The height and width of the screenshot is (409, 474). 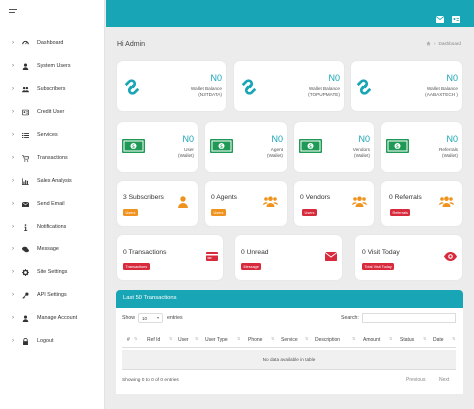 I want to click on unread-messages-card: 0 Unread Message, so click(x=288, y=257).